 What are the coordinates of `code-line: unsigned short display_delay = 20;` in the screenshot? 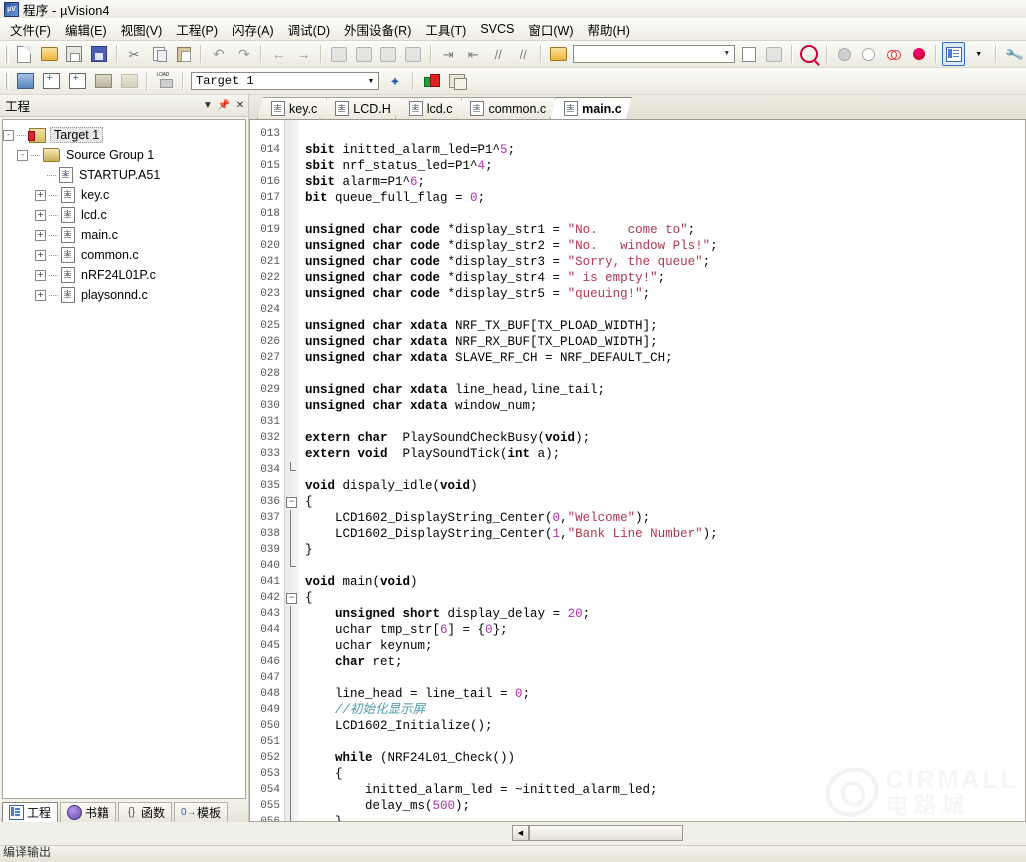 It's located at (665, 614).